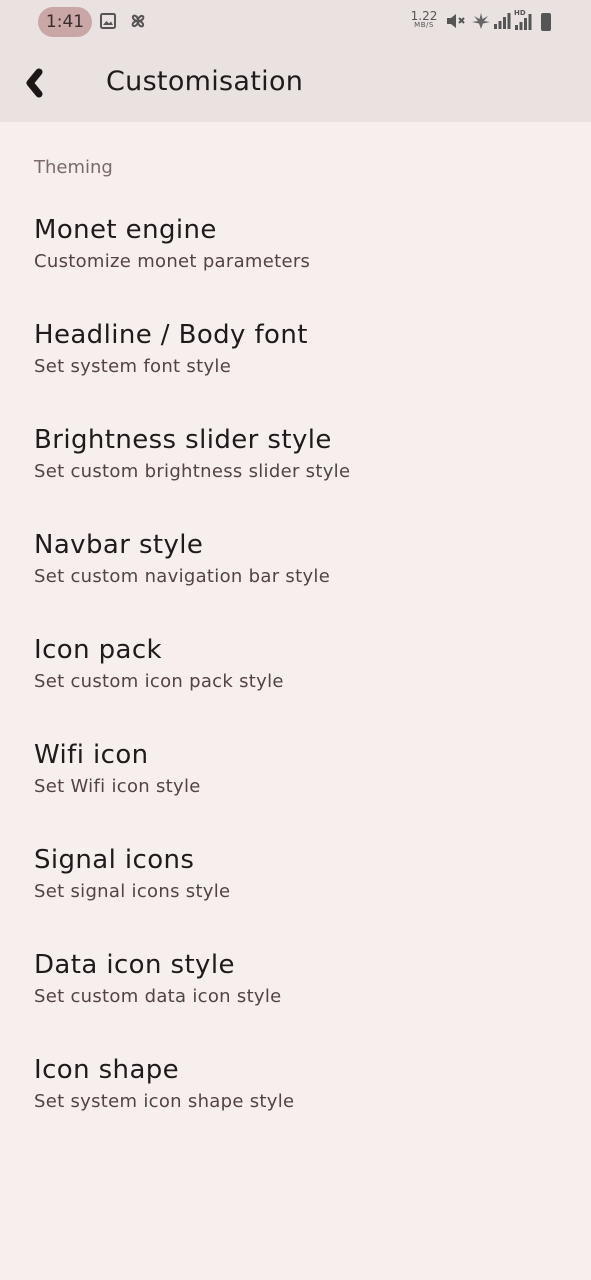  What do you see at coordinates (164, 1101) in the screenshot?
I see `item-summary: Set system icon shape style` at bounding box center [164, 1101].